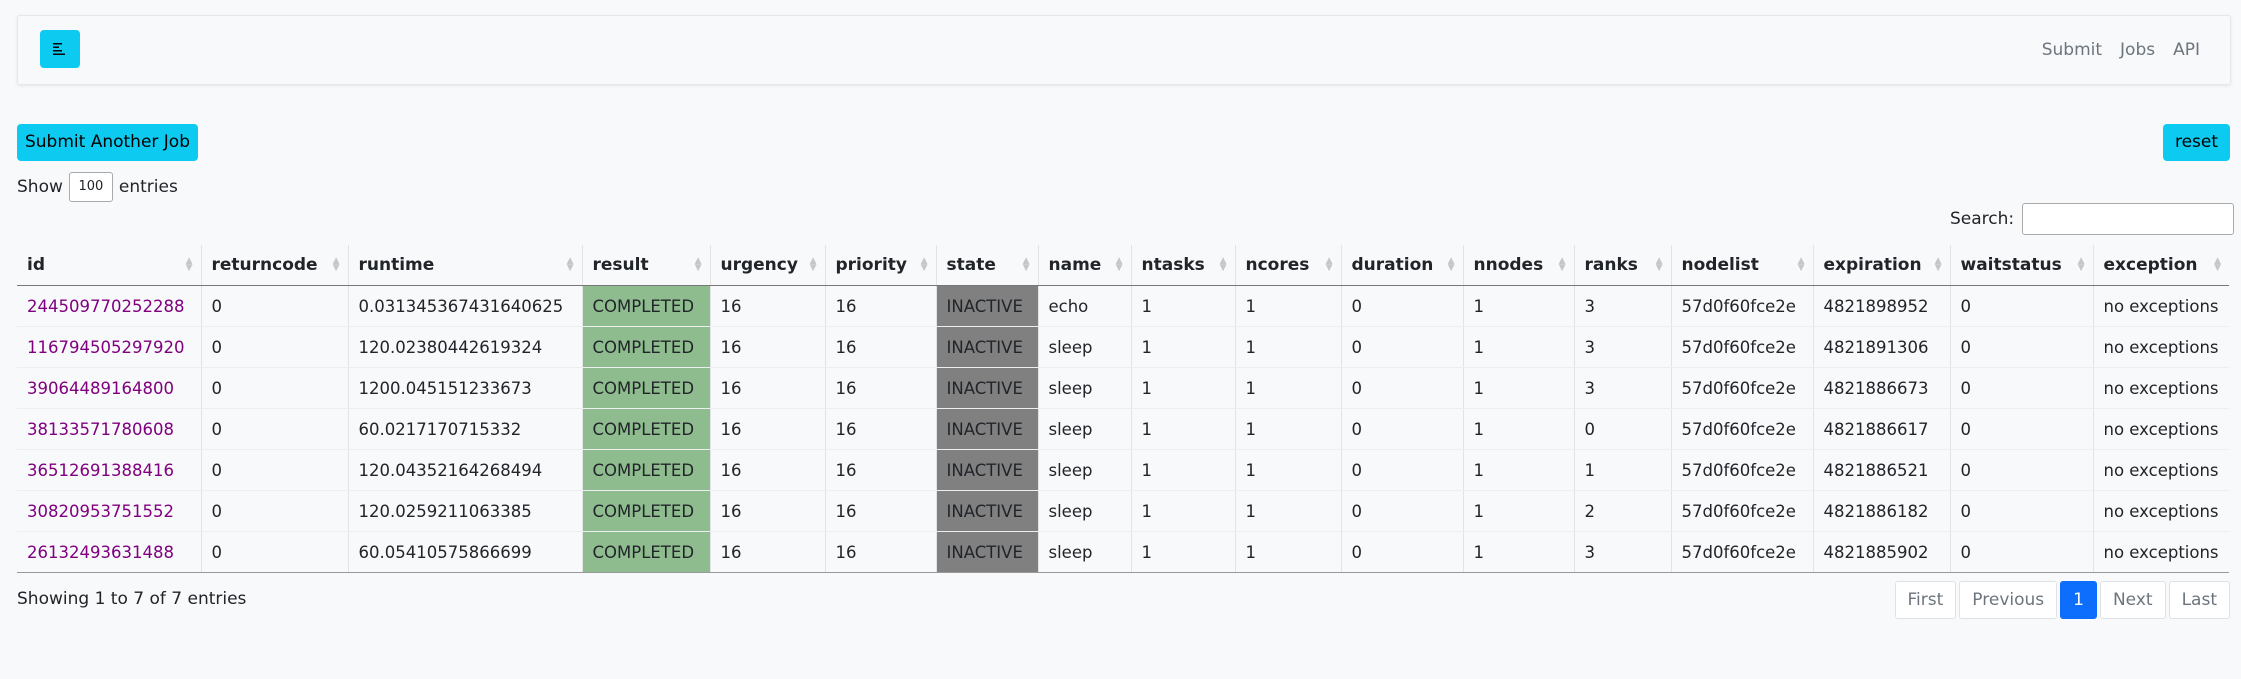  Describe the element at coordinates (1881, 511) in the screenshot. I see `cell-expiration: 4821886182` at that location.